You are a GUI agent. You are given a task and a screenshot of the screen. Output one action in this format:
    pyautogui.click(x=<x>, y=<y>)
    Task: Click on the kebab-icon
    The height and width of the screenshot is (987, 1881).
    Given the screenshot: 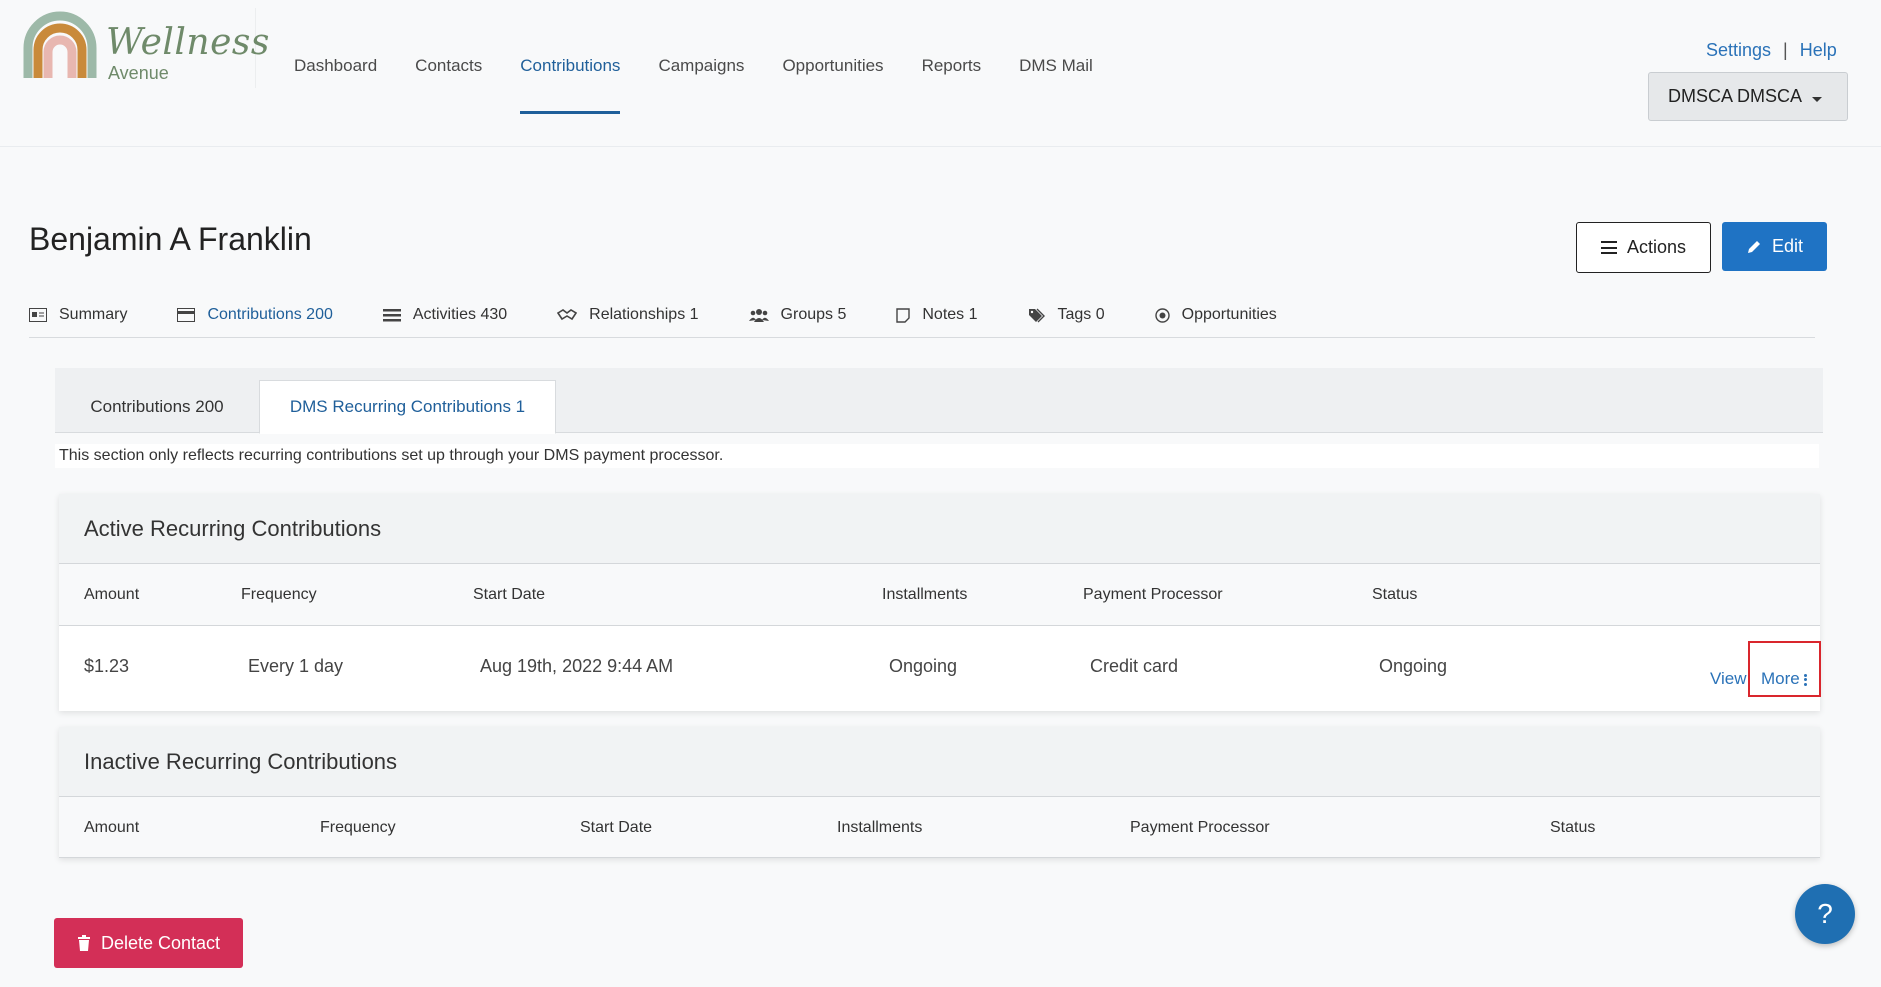 What is the action you would take?
    pyautogui.click(x=1805, y=679)
    